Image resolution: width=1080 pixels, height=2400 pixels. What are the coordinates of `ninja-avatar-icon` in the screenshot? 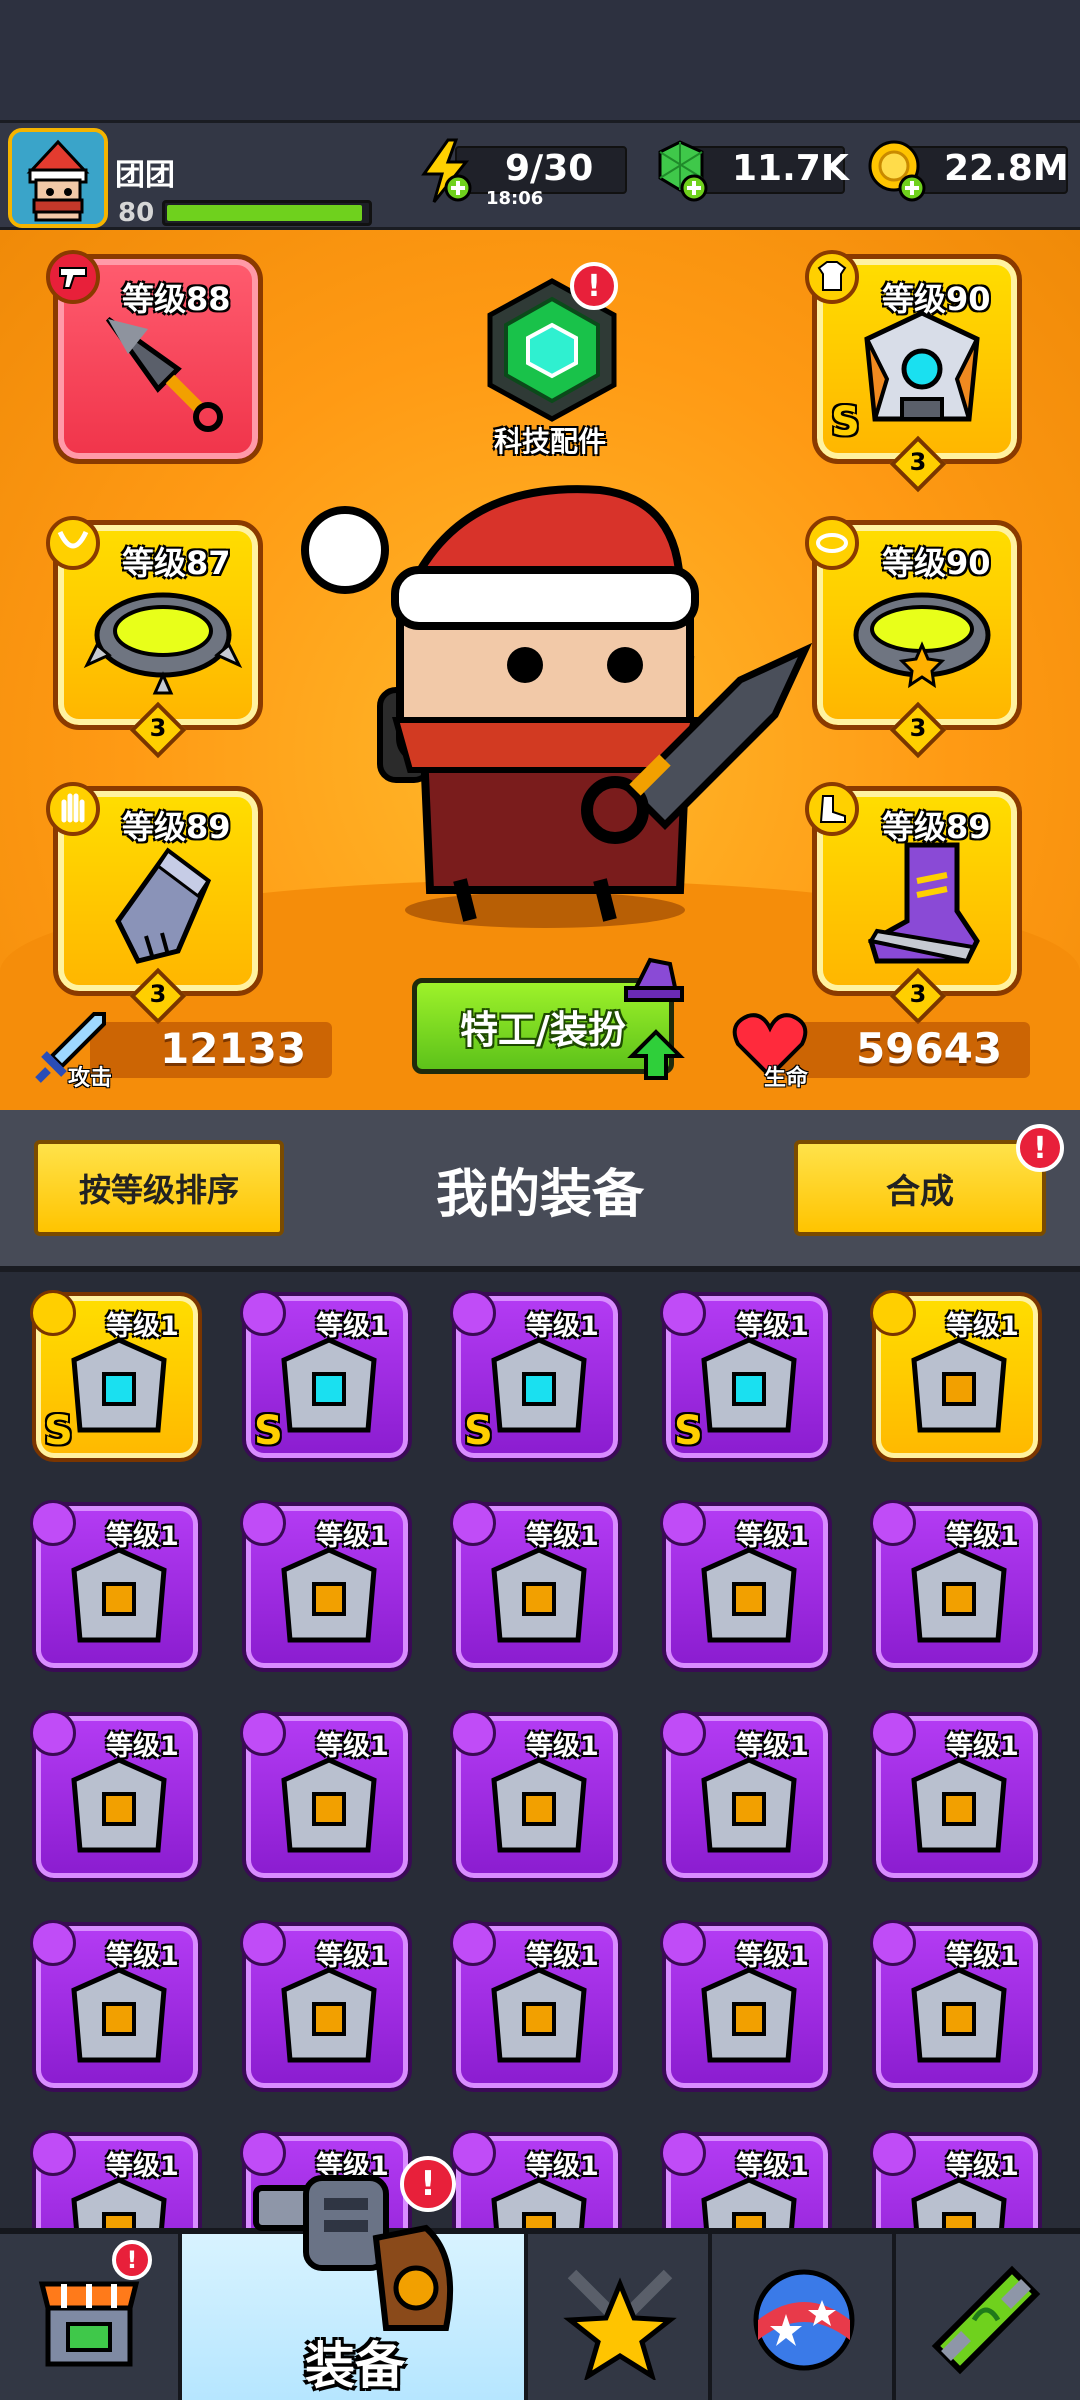 It's located at (58, 178).